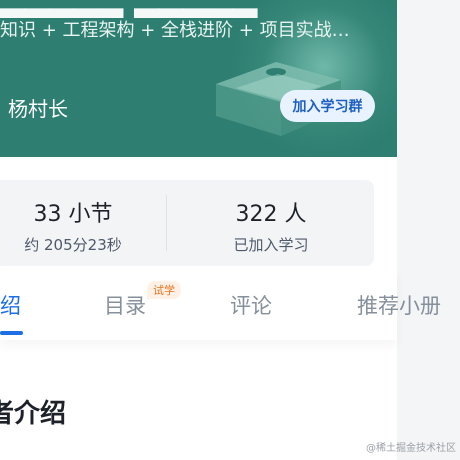  I want to click on author-name: 杨村长, so click(38, 109).